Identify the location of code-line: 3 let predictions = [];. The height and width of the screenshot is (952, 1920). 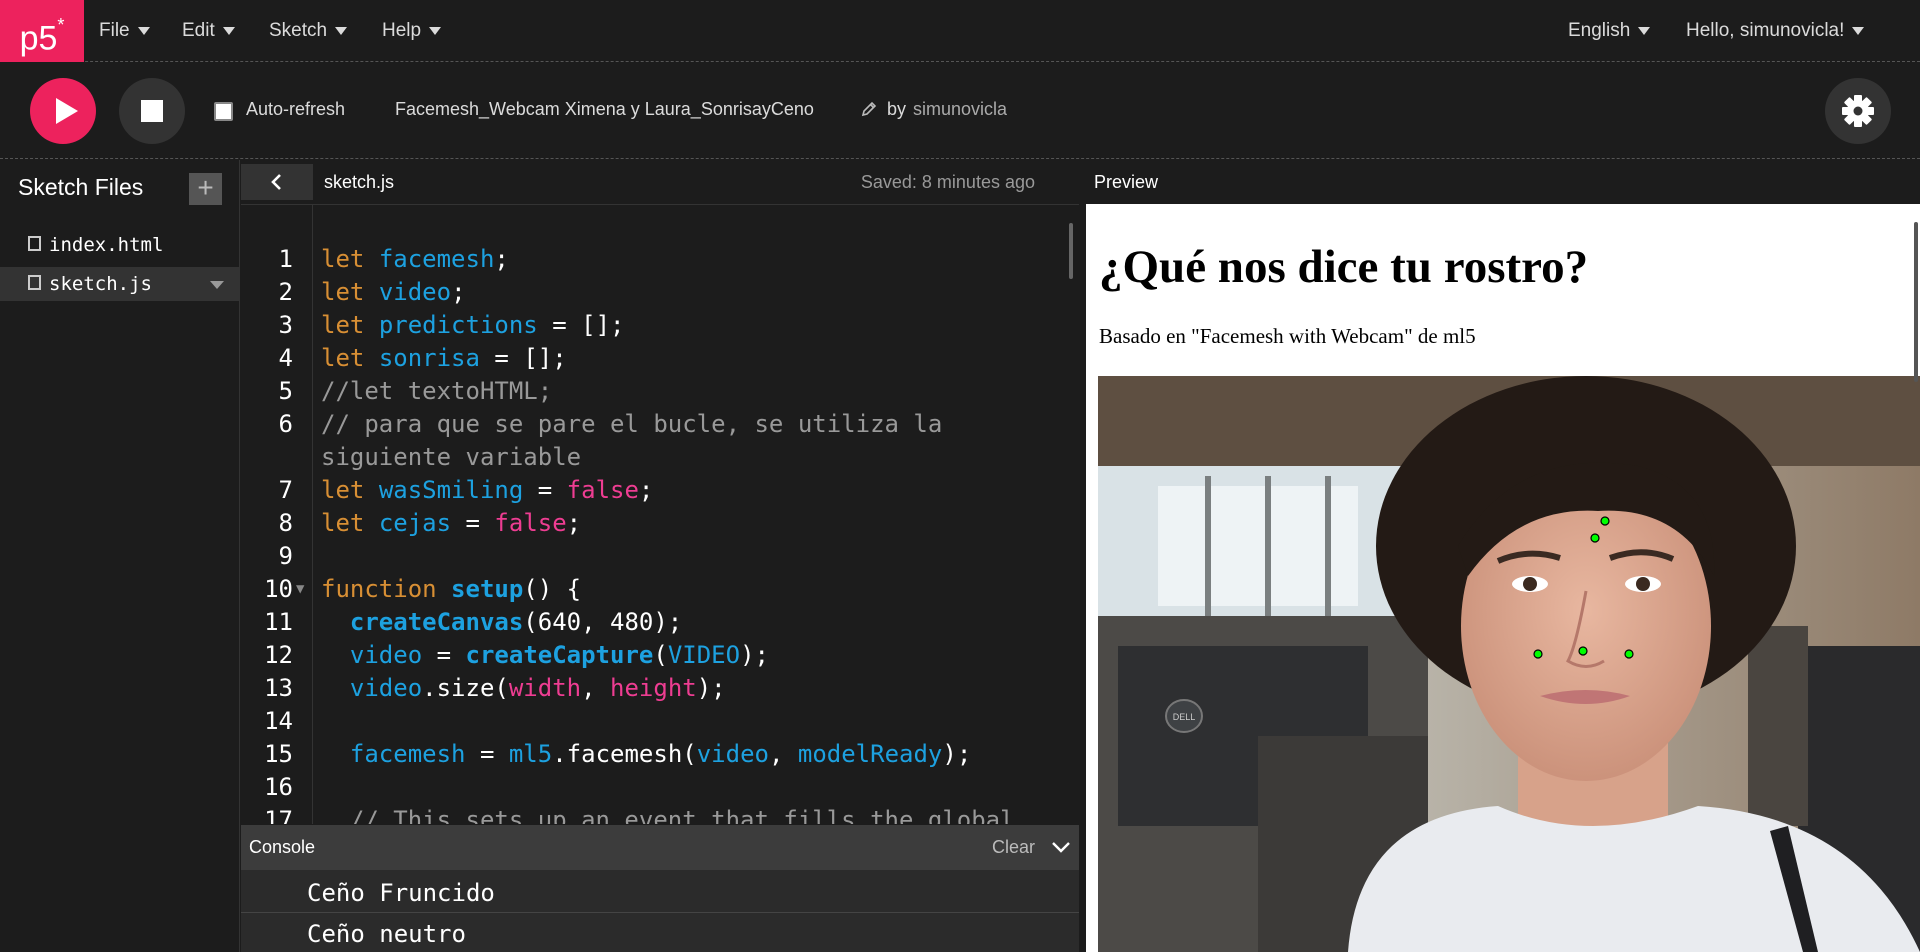
(660, 325).